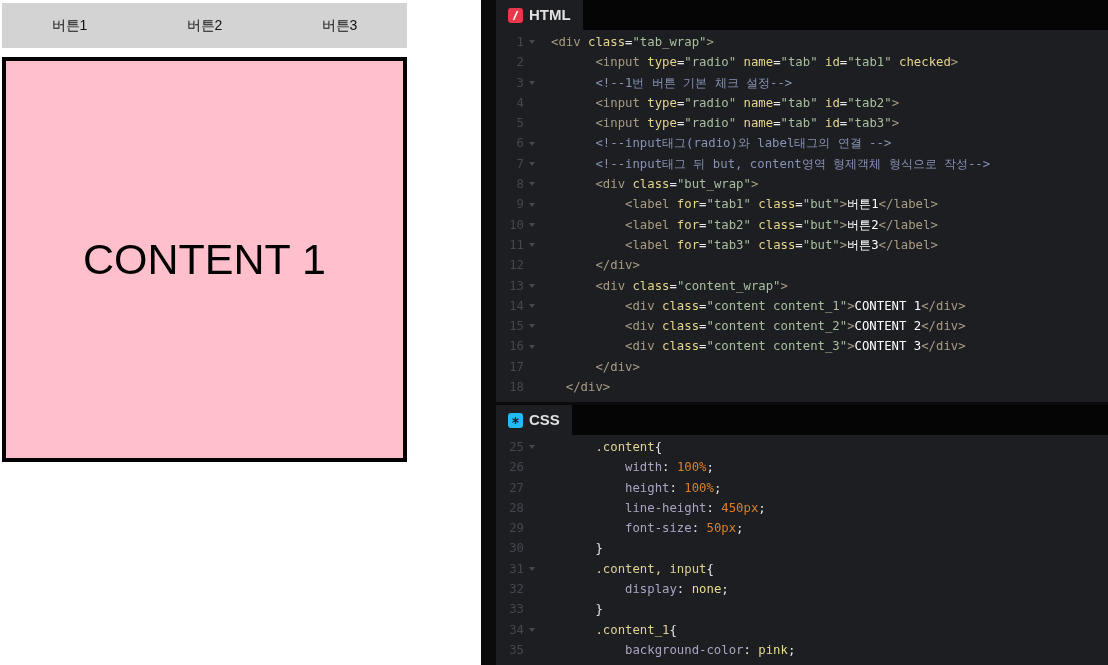 Image resolution: width=1108 pixels, height=665 pixels. I want to click on code-line: display: none;, so click(676, 590).